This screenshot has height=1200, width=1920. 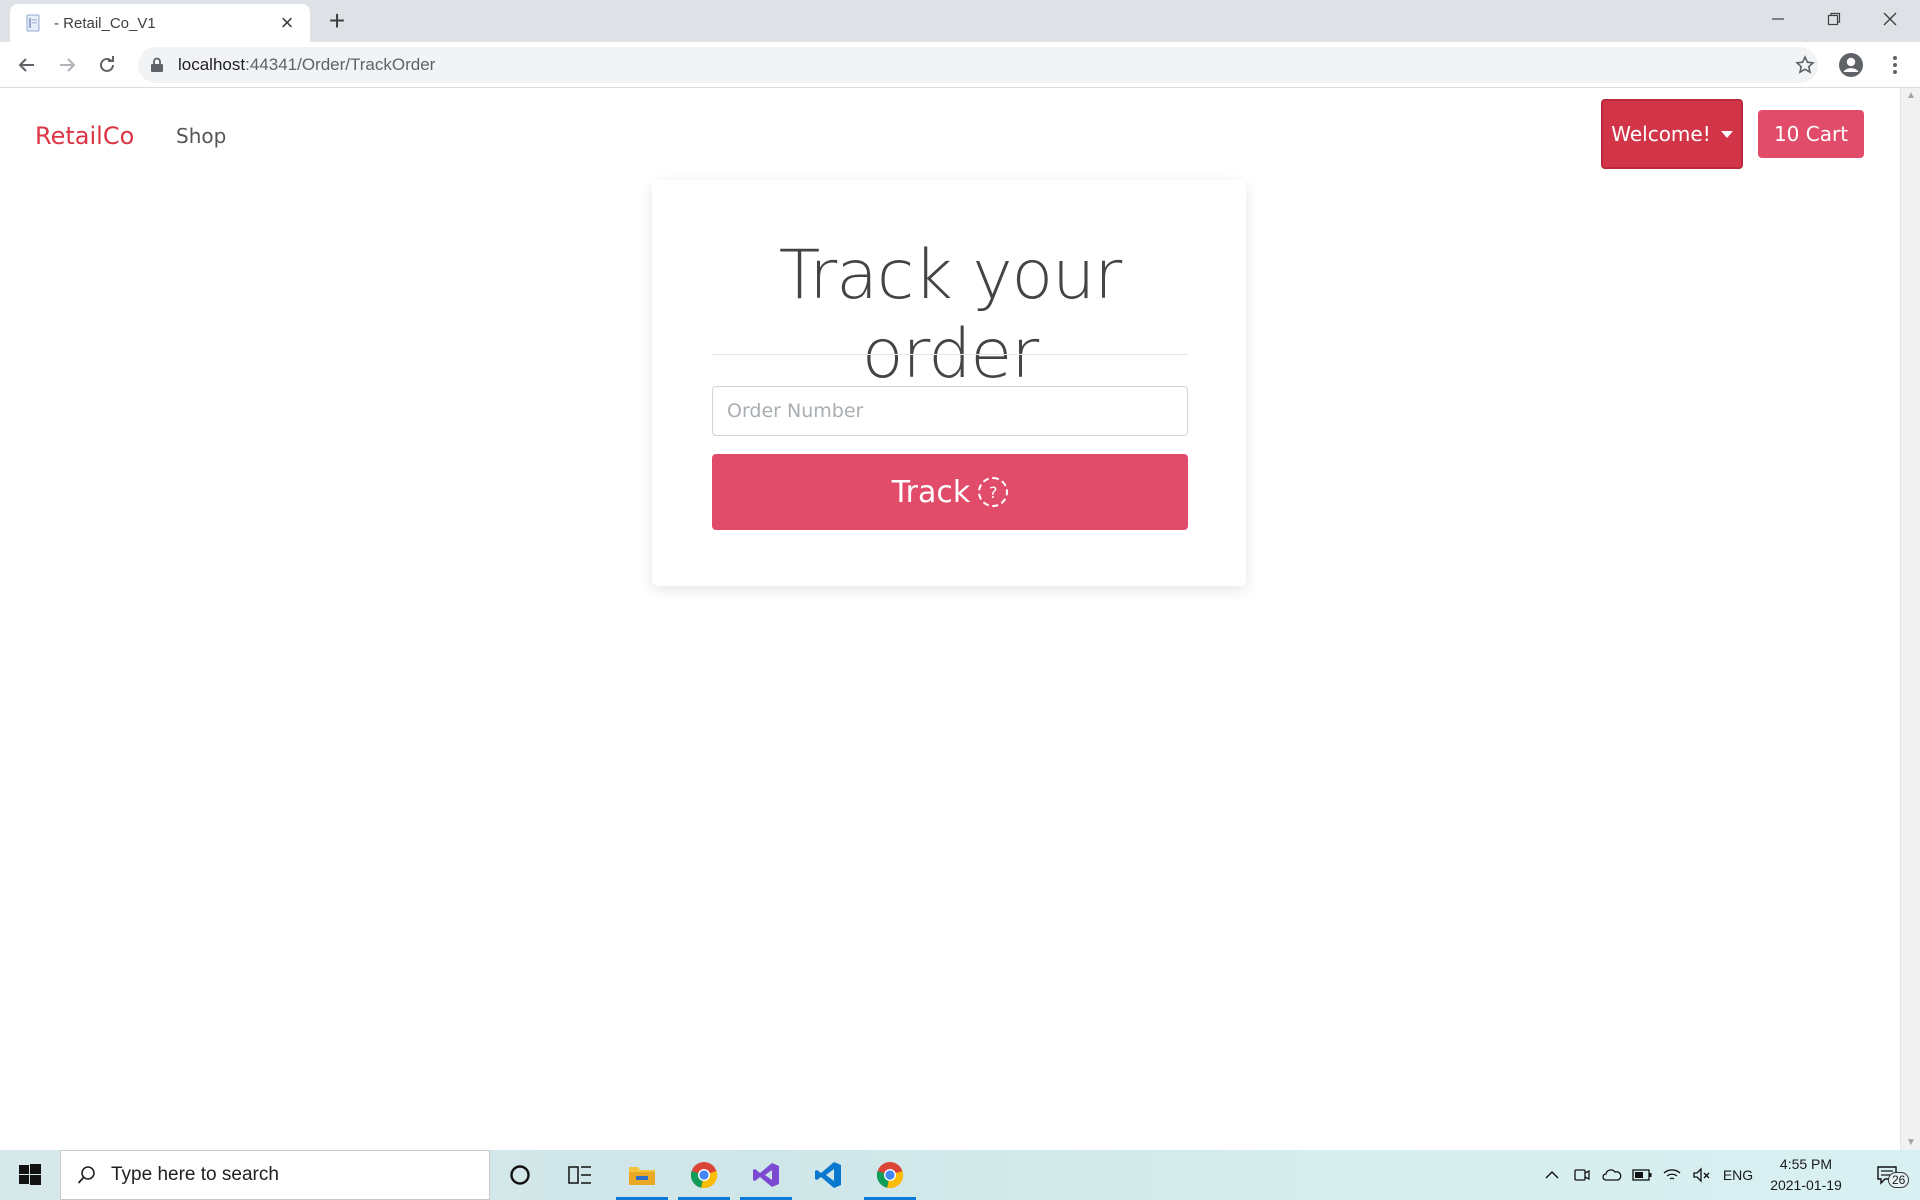 What do you see at coordinates (67, 65) in the screenshot?
I see `forward-icon` at bounding box center [67, 65].